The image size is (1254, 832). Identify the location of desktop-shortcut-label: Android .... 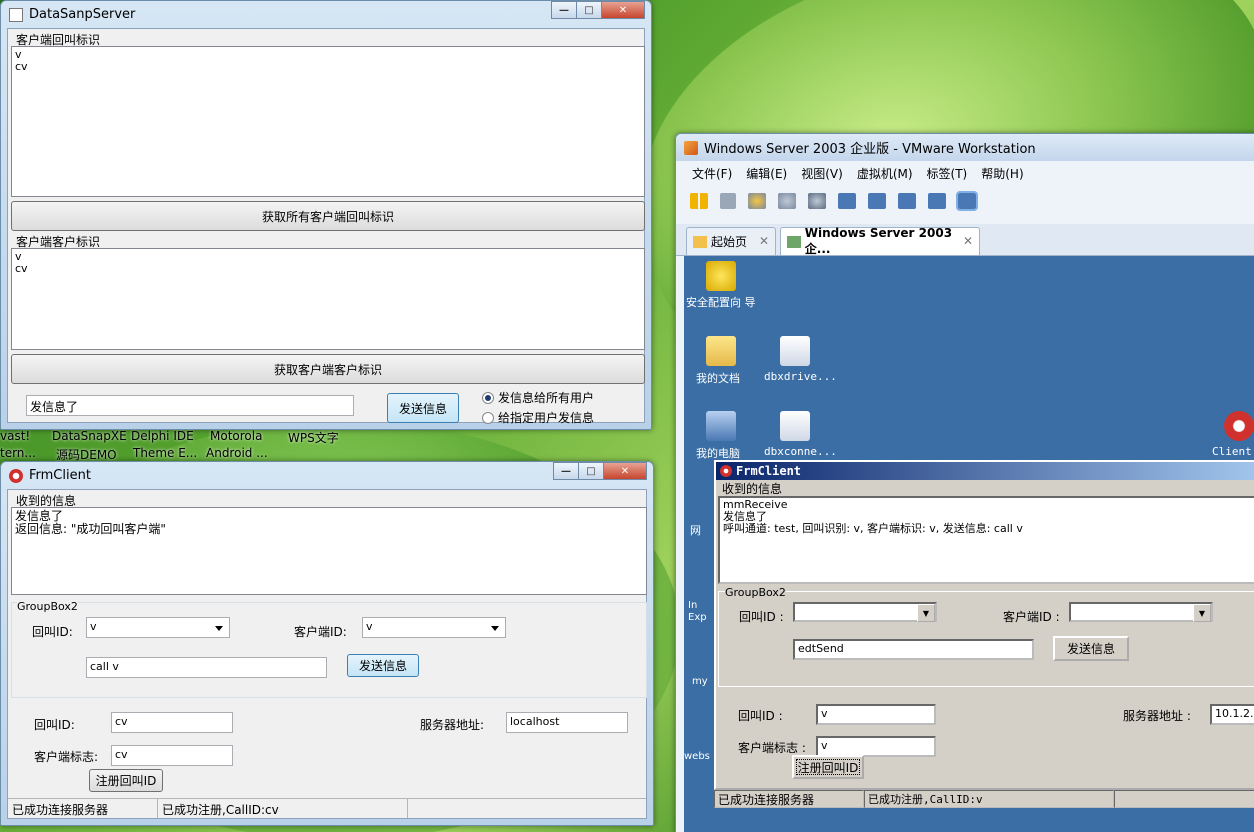
(237, 453).